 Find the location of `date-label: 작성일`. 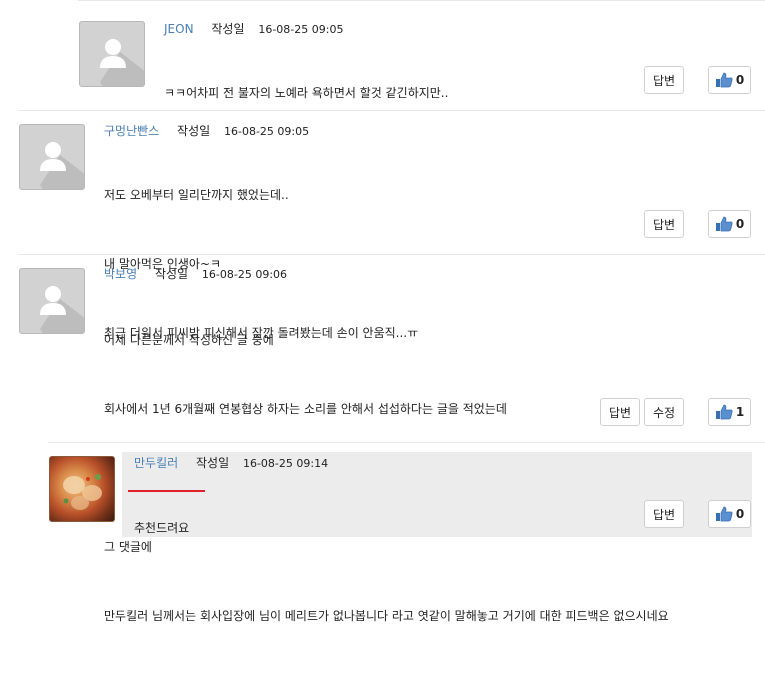

date-label: 작성일 is located at coordinates (213, 463).